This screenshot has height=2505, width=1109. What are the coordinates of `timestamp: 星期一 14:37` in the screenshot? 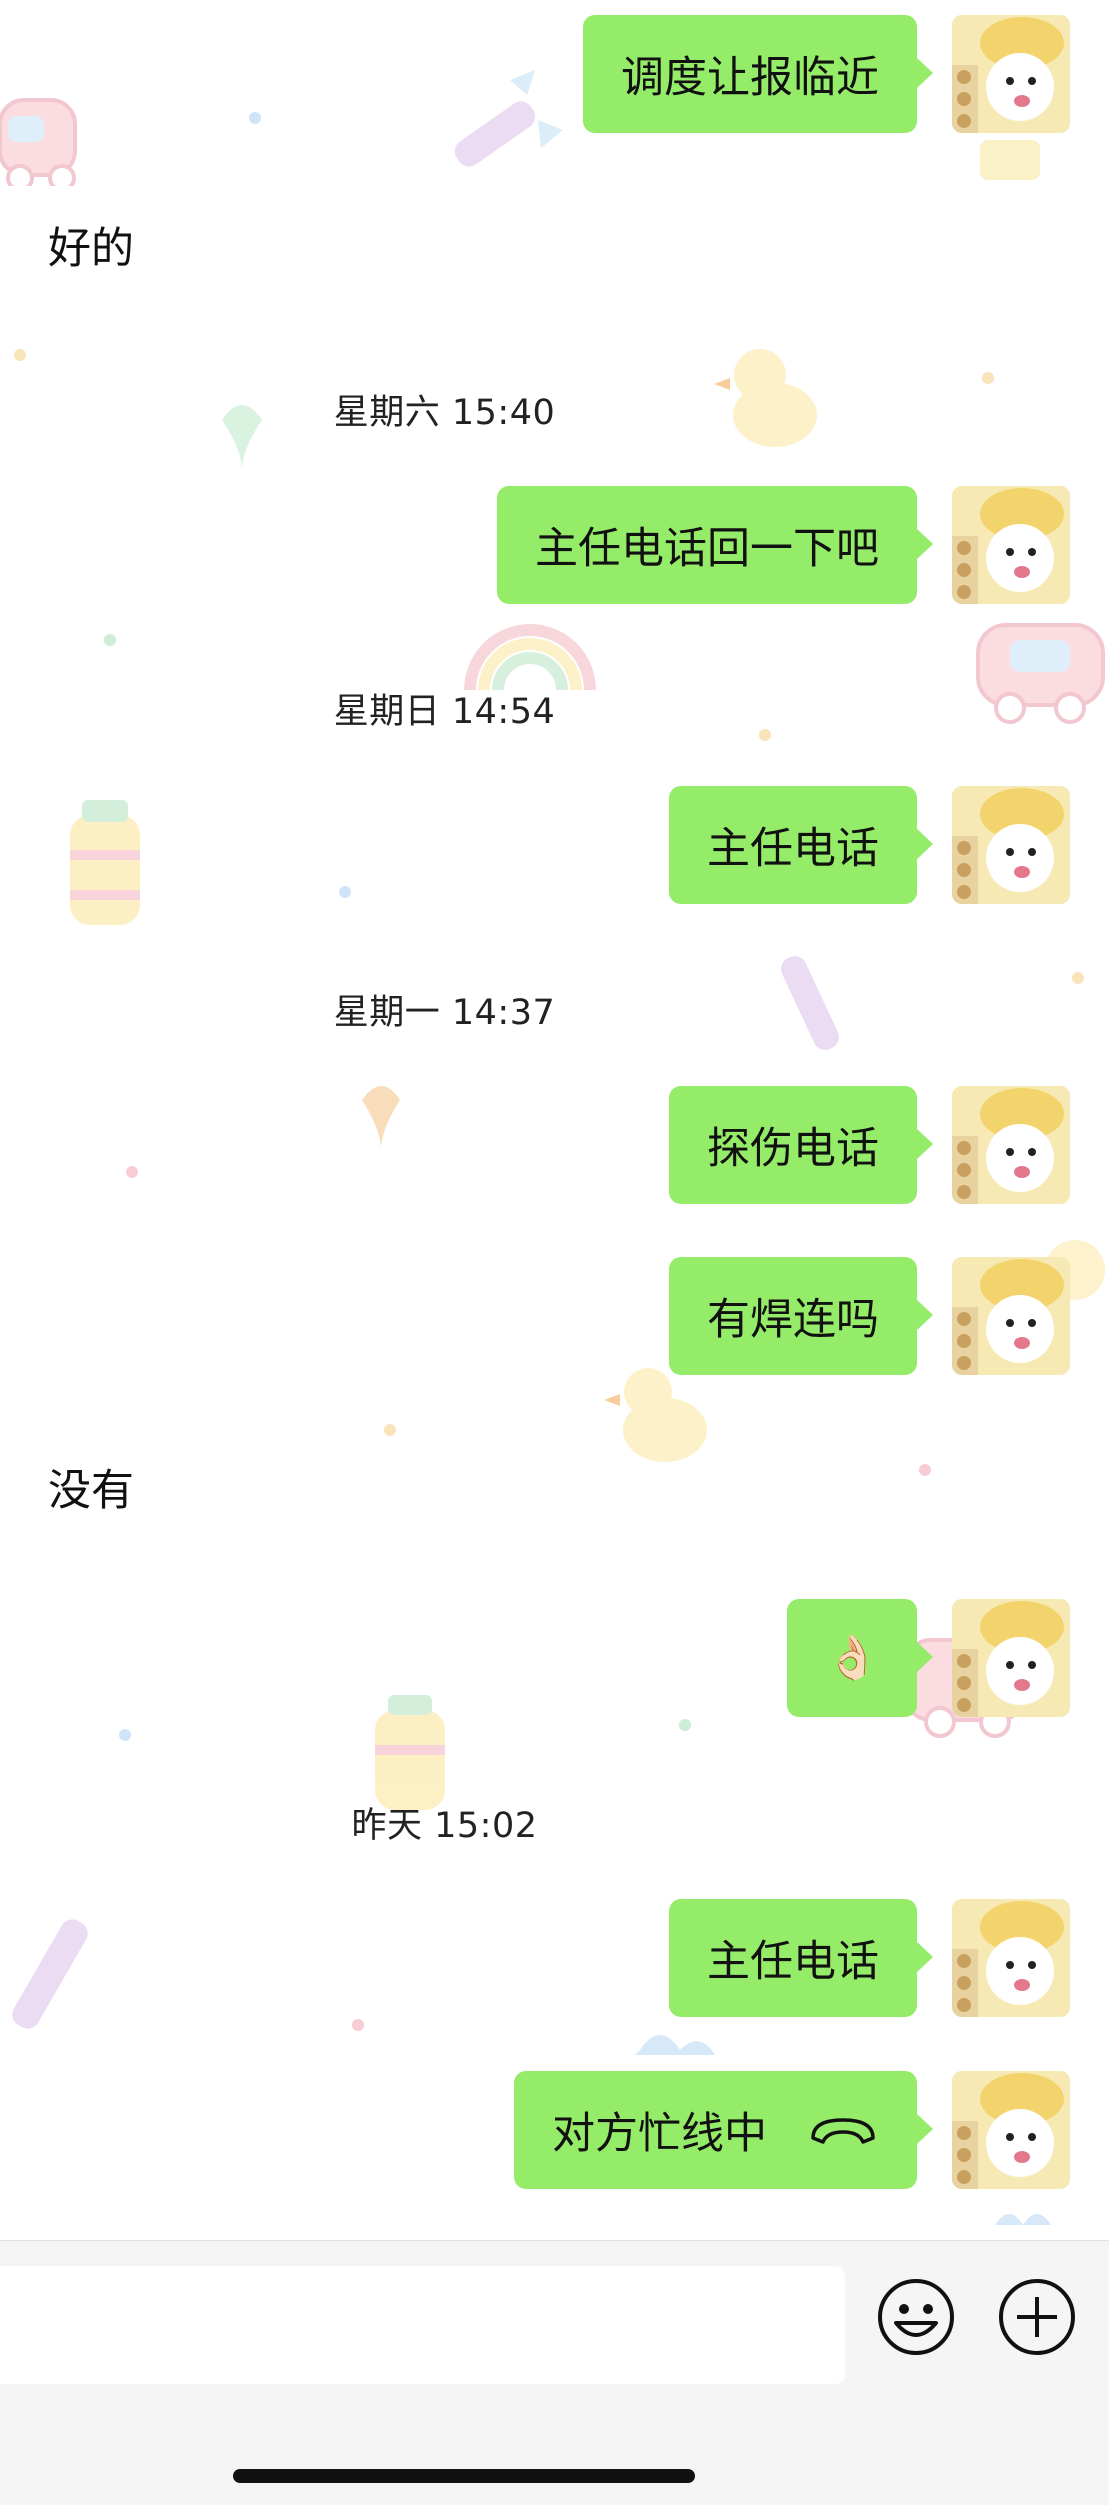 It's located at (444, 1013).